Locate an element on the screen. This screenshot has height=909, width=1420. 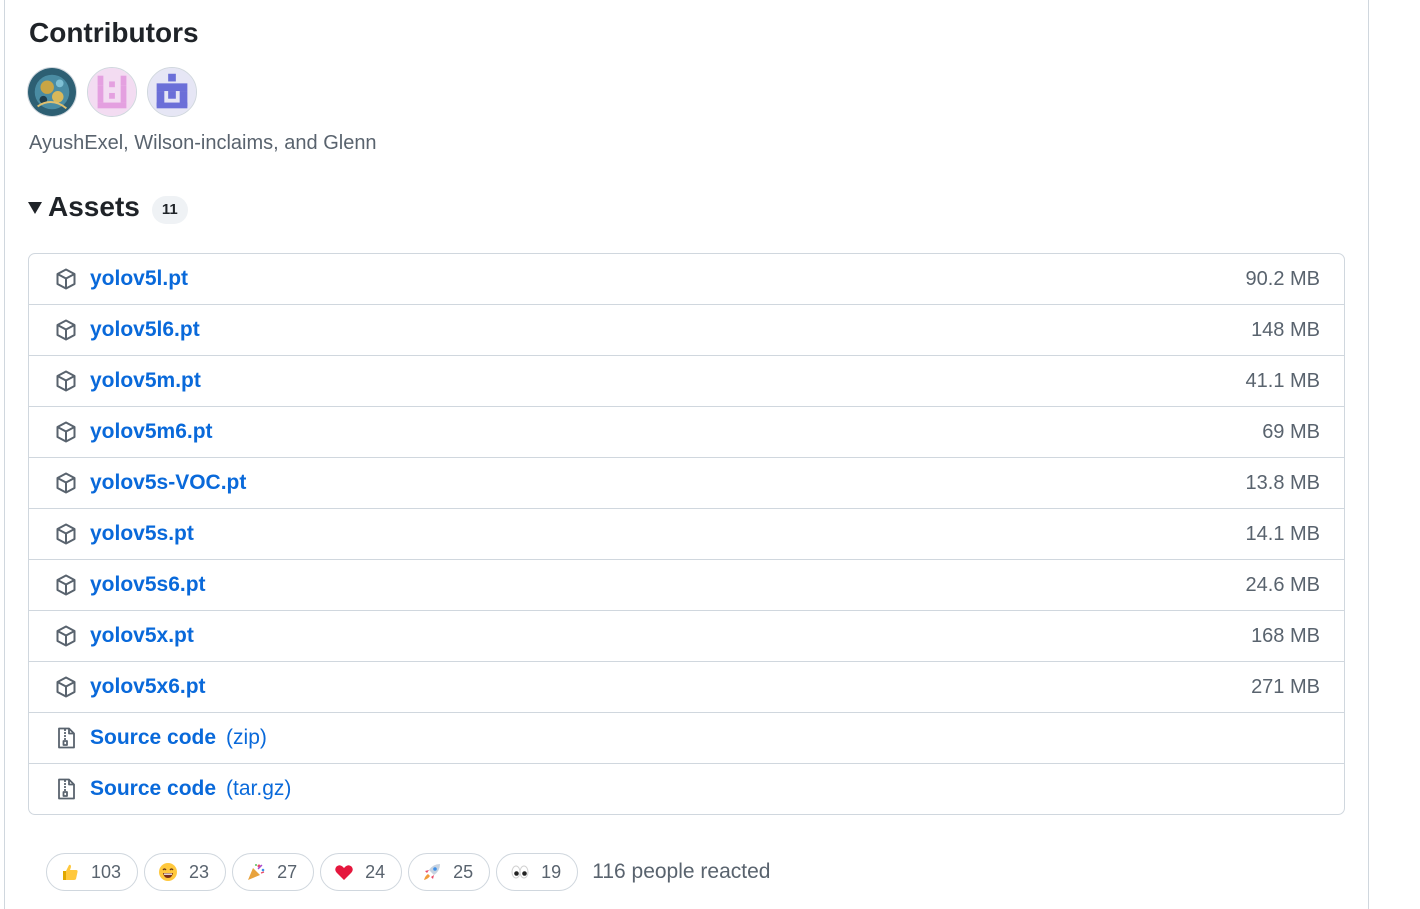
asset-link: yolov5l6.pt is located at coordinates (145, 330).